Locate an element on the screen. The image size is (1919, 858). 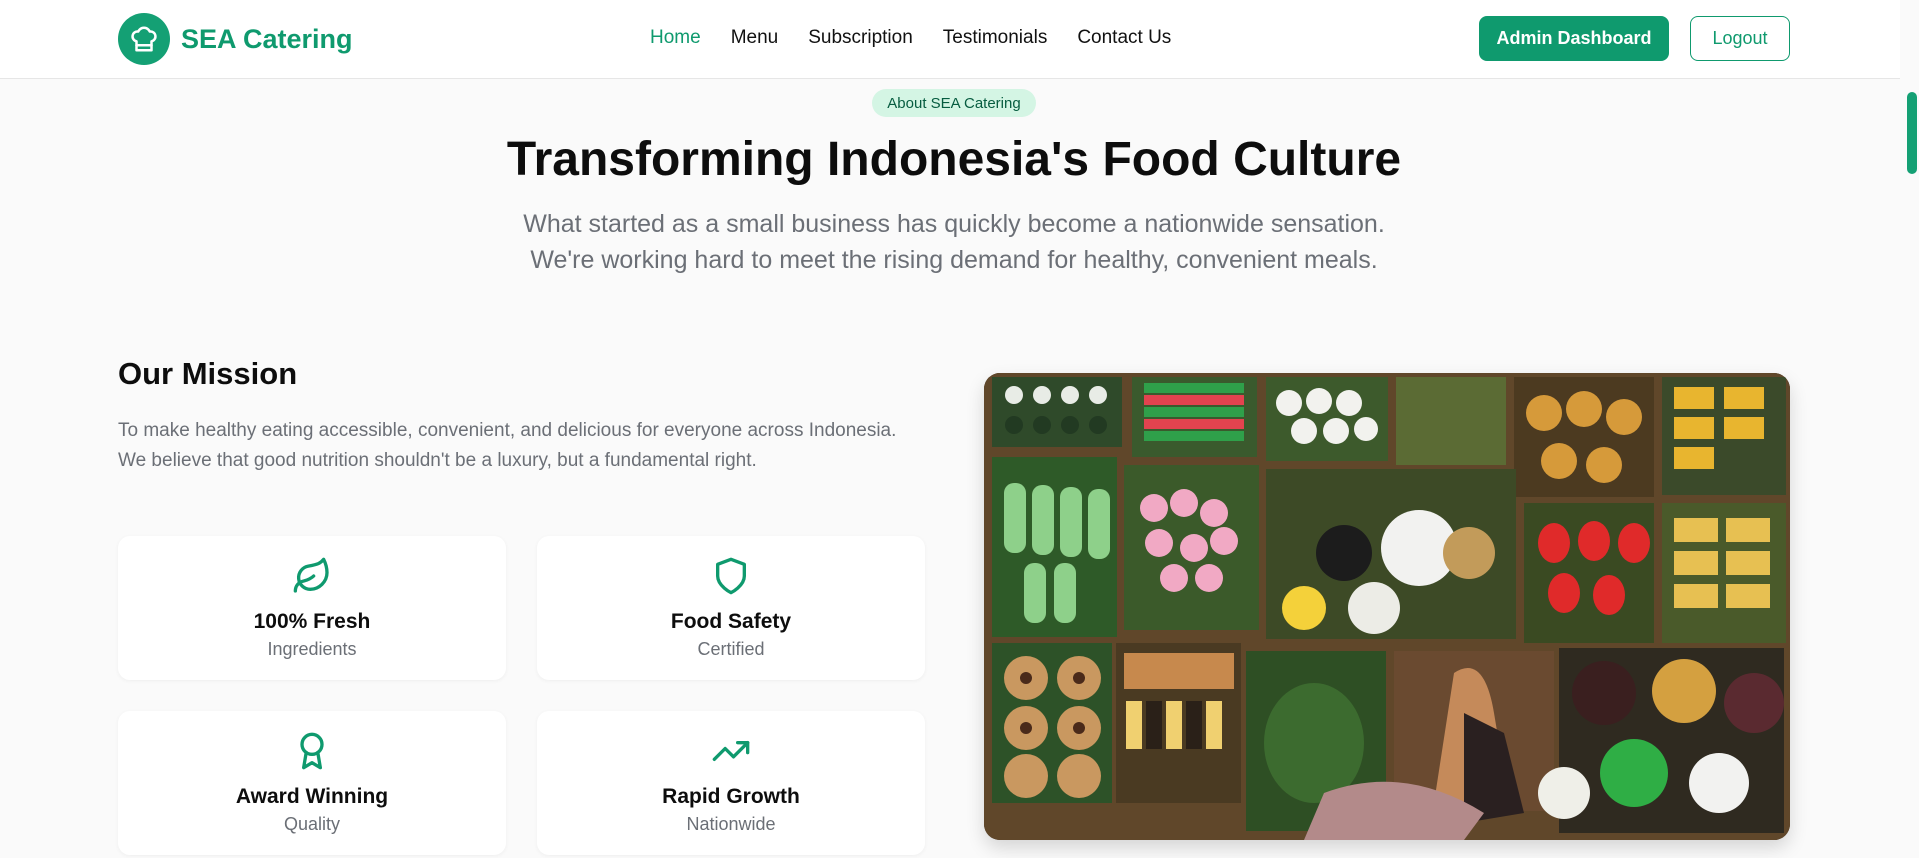
feature-card-subtitle: Nationwide is located at coordinates (731, 824).